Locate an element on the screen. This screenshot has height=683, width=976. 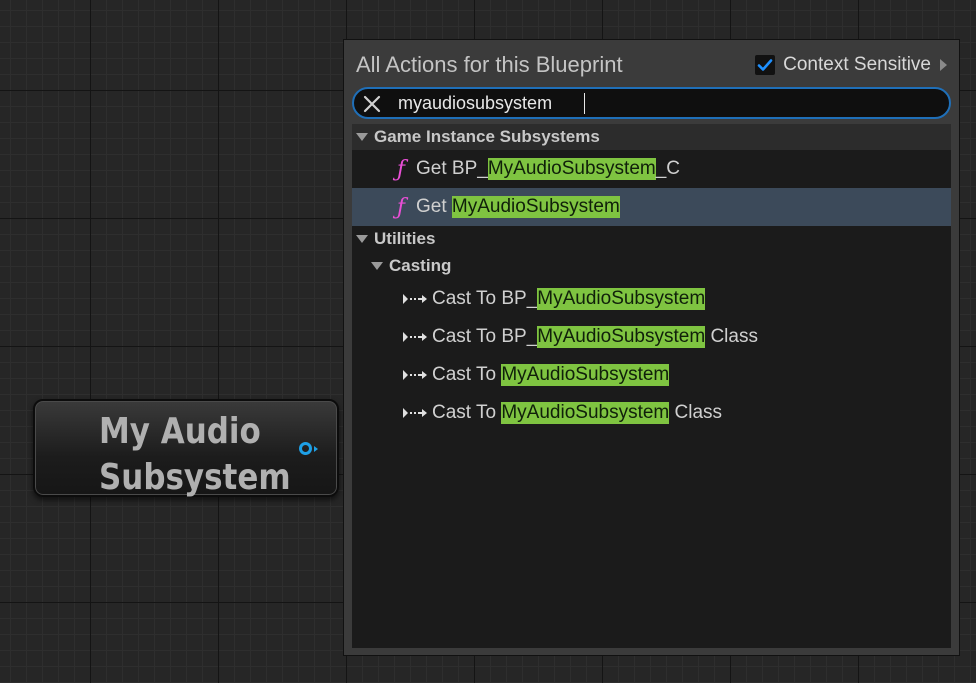
action-cast-to-bp-myaudiosubsystem: Cast To BP_ MyAudioSubsystem is located at coordinates (651, 299).